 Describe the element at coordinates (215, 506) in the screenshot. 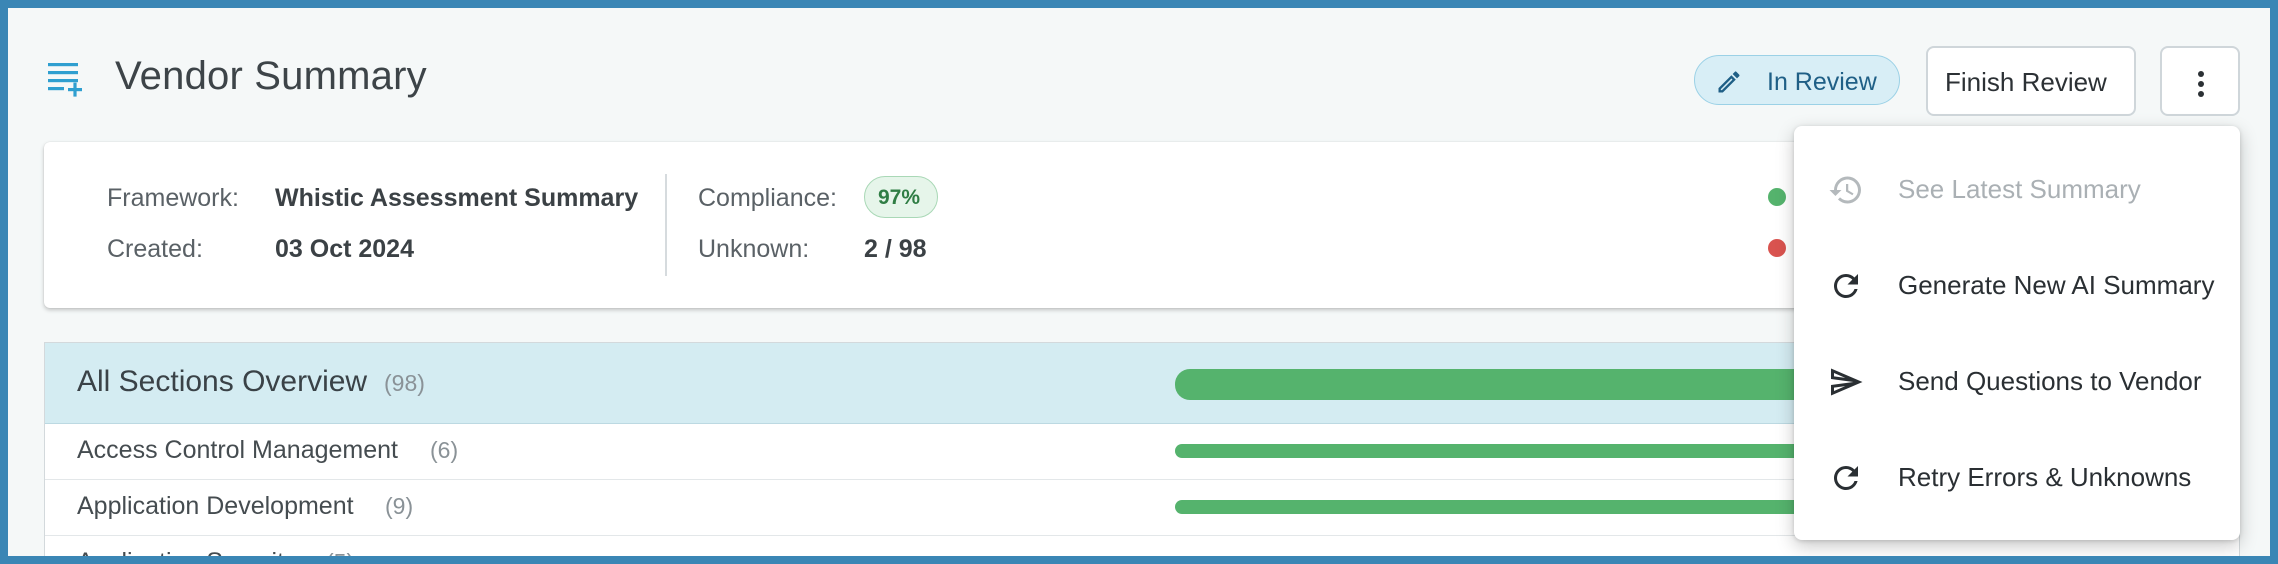

I see `section-name: Application Development` at that location.